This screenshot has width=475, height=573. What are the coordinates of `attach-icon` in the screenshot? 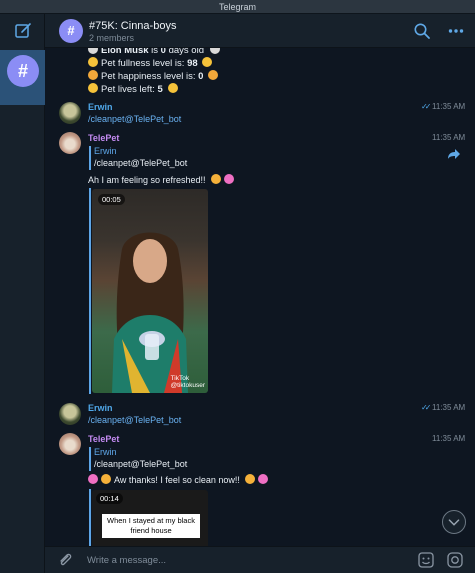 It's located at (65, 560).